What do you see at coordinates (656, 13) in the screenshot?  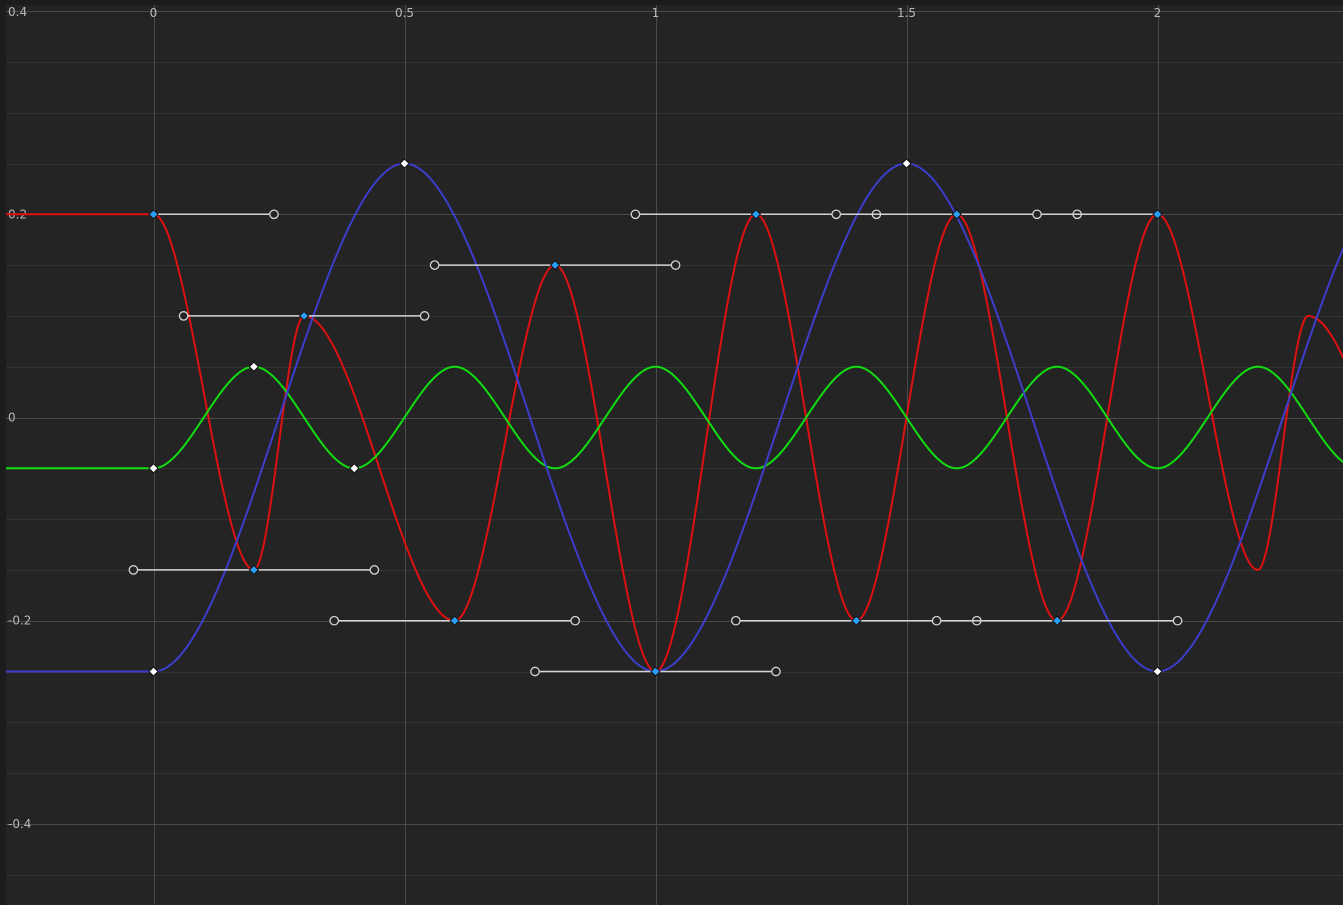 I see `x-tick-label: 1` at bounding box center [656, 13].